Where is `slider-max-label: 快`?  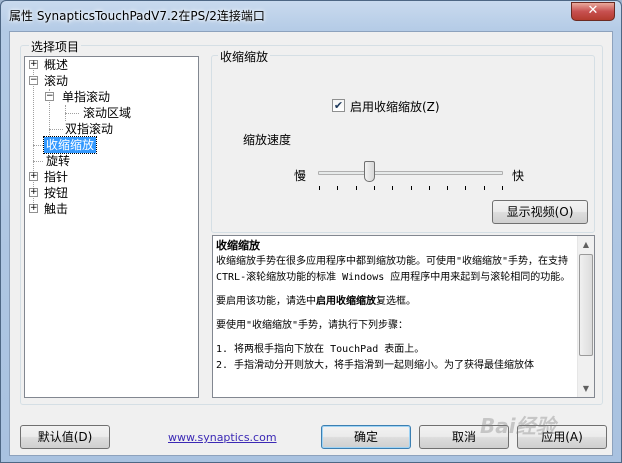 slider-max-label: 快 is located at coordinates (518, 176).